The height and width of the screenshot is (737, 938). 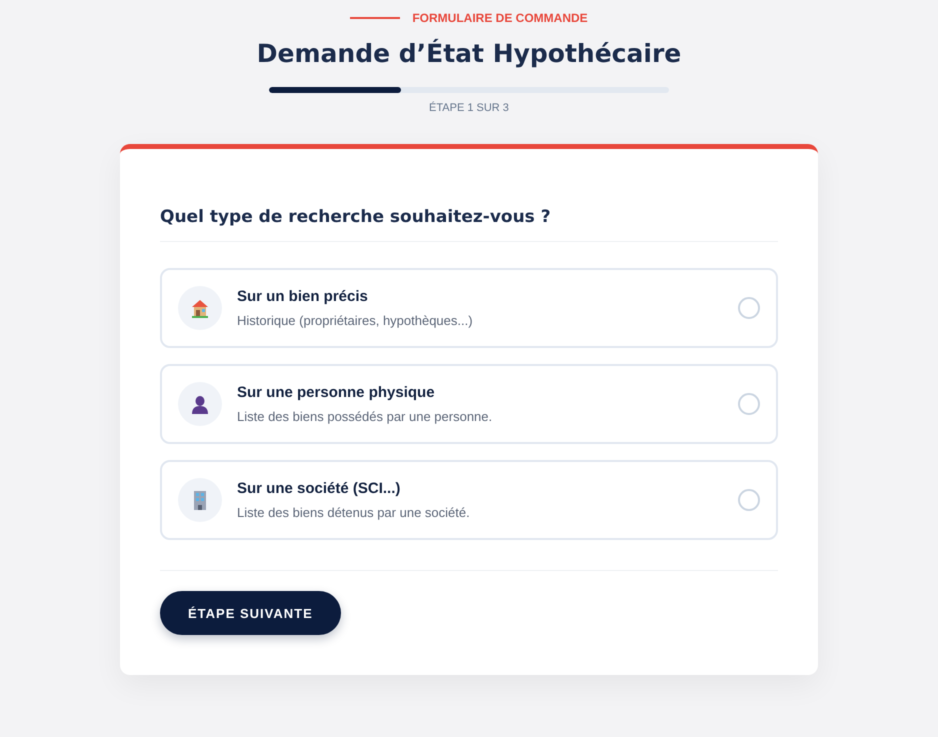 What do you see at coordinates (303, 296) in the screenshot?
I see `option-title: Sur un bien précis` at bounding box center [303, 296].